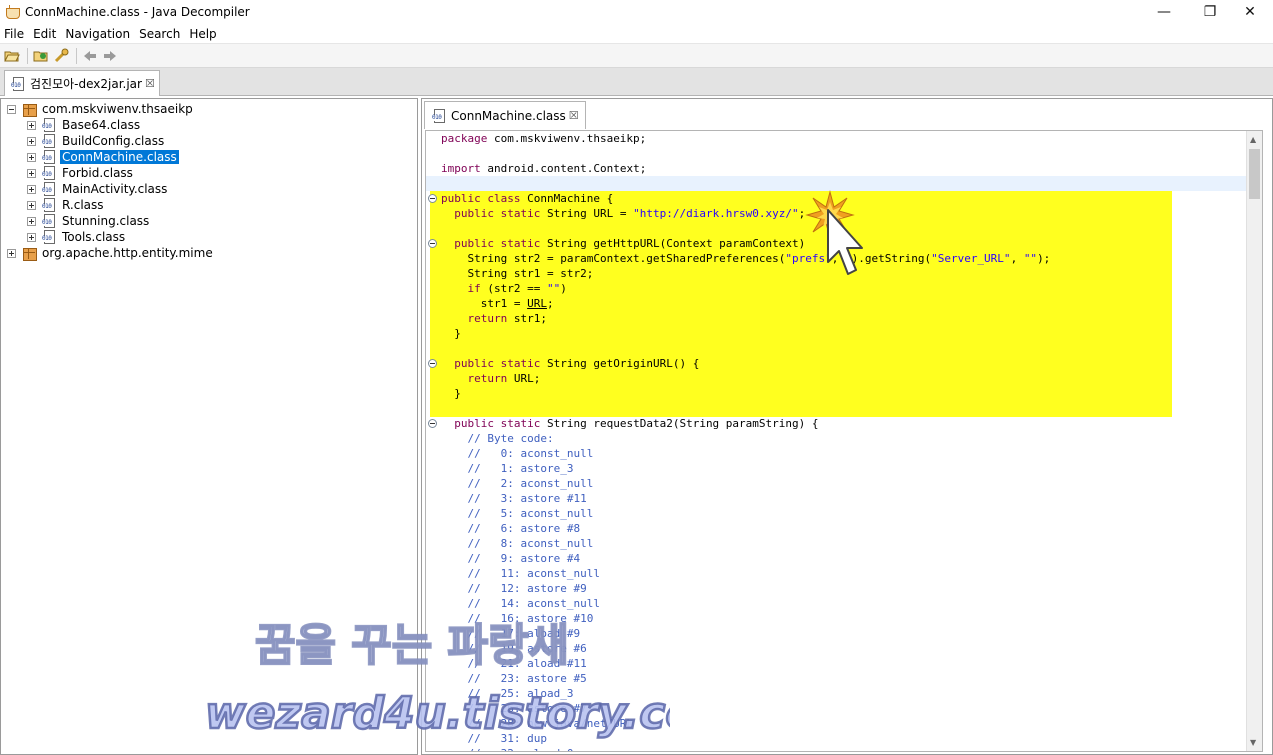 The width and height of the screenshot is (1273, 755). What do you see at coordinates (90, 56) in the screenshot?
I see `back-icon` at bounding box center [90, 56].